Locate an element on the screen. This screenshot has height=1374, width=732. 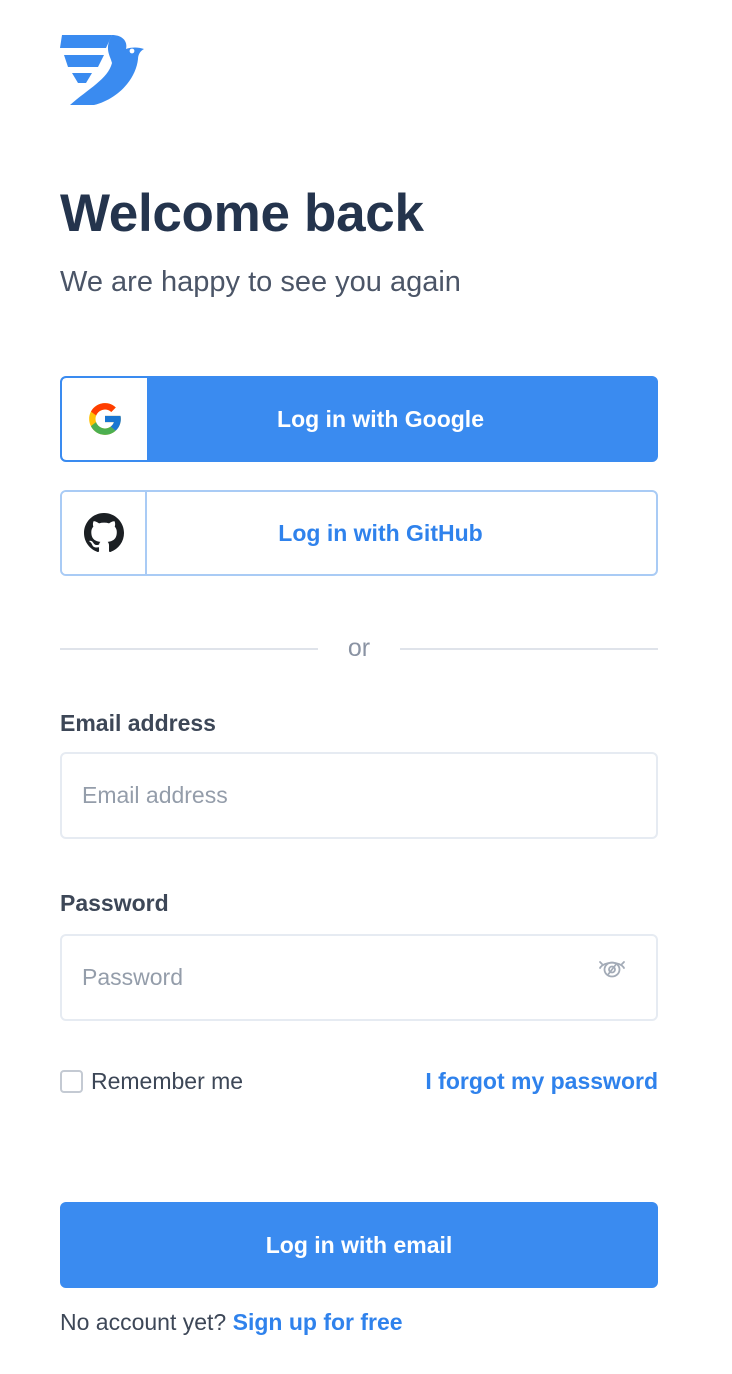
google-login-button: Log in with Google is located at coordinates (359, 419).